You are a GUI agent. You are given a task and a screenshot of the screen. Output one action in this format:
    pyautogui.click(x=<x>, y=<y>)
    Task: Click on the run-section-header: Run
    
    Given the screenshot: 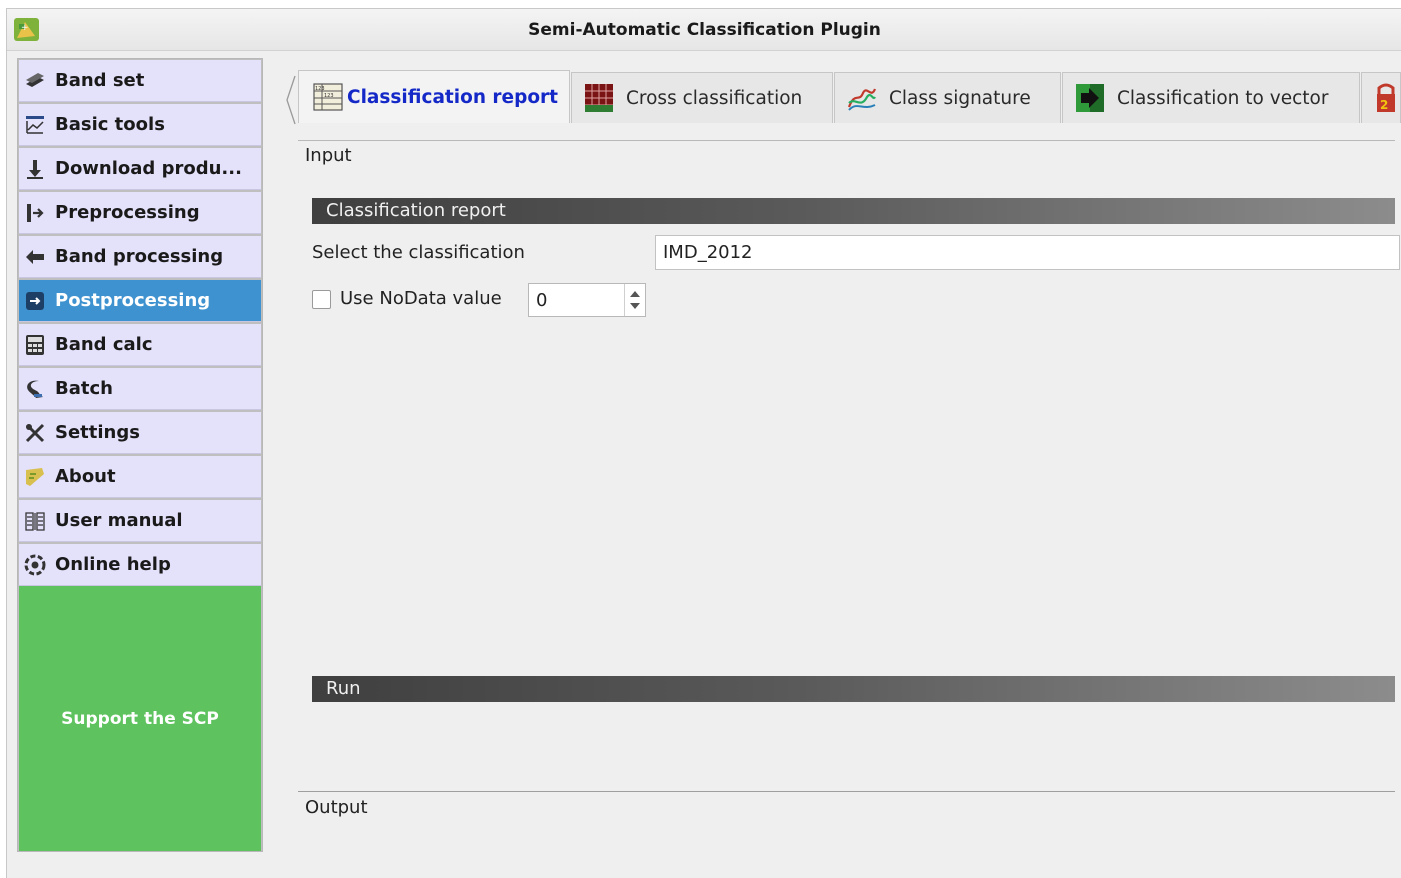 What is the action you would take?
    pyautogui.click(x=853, y=689)
    